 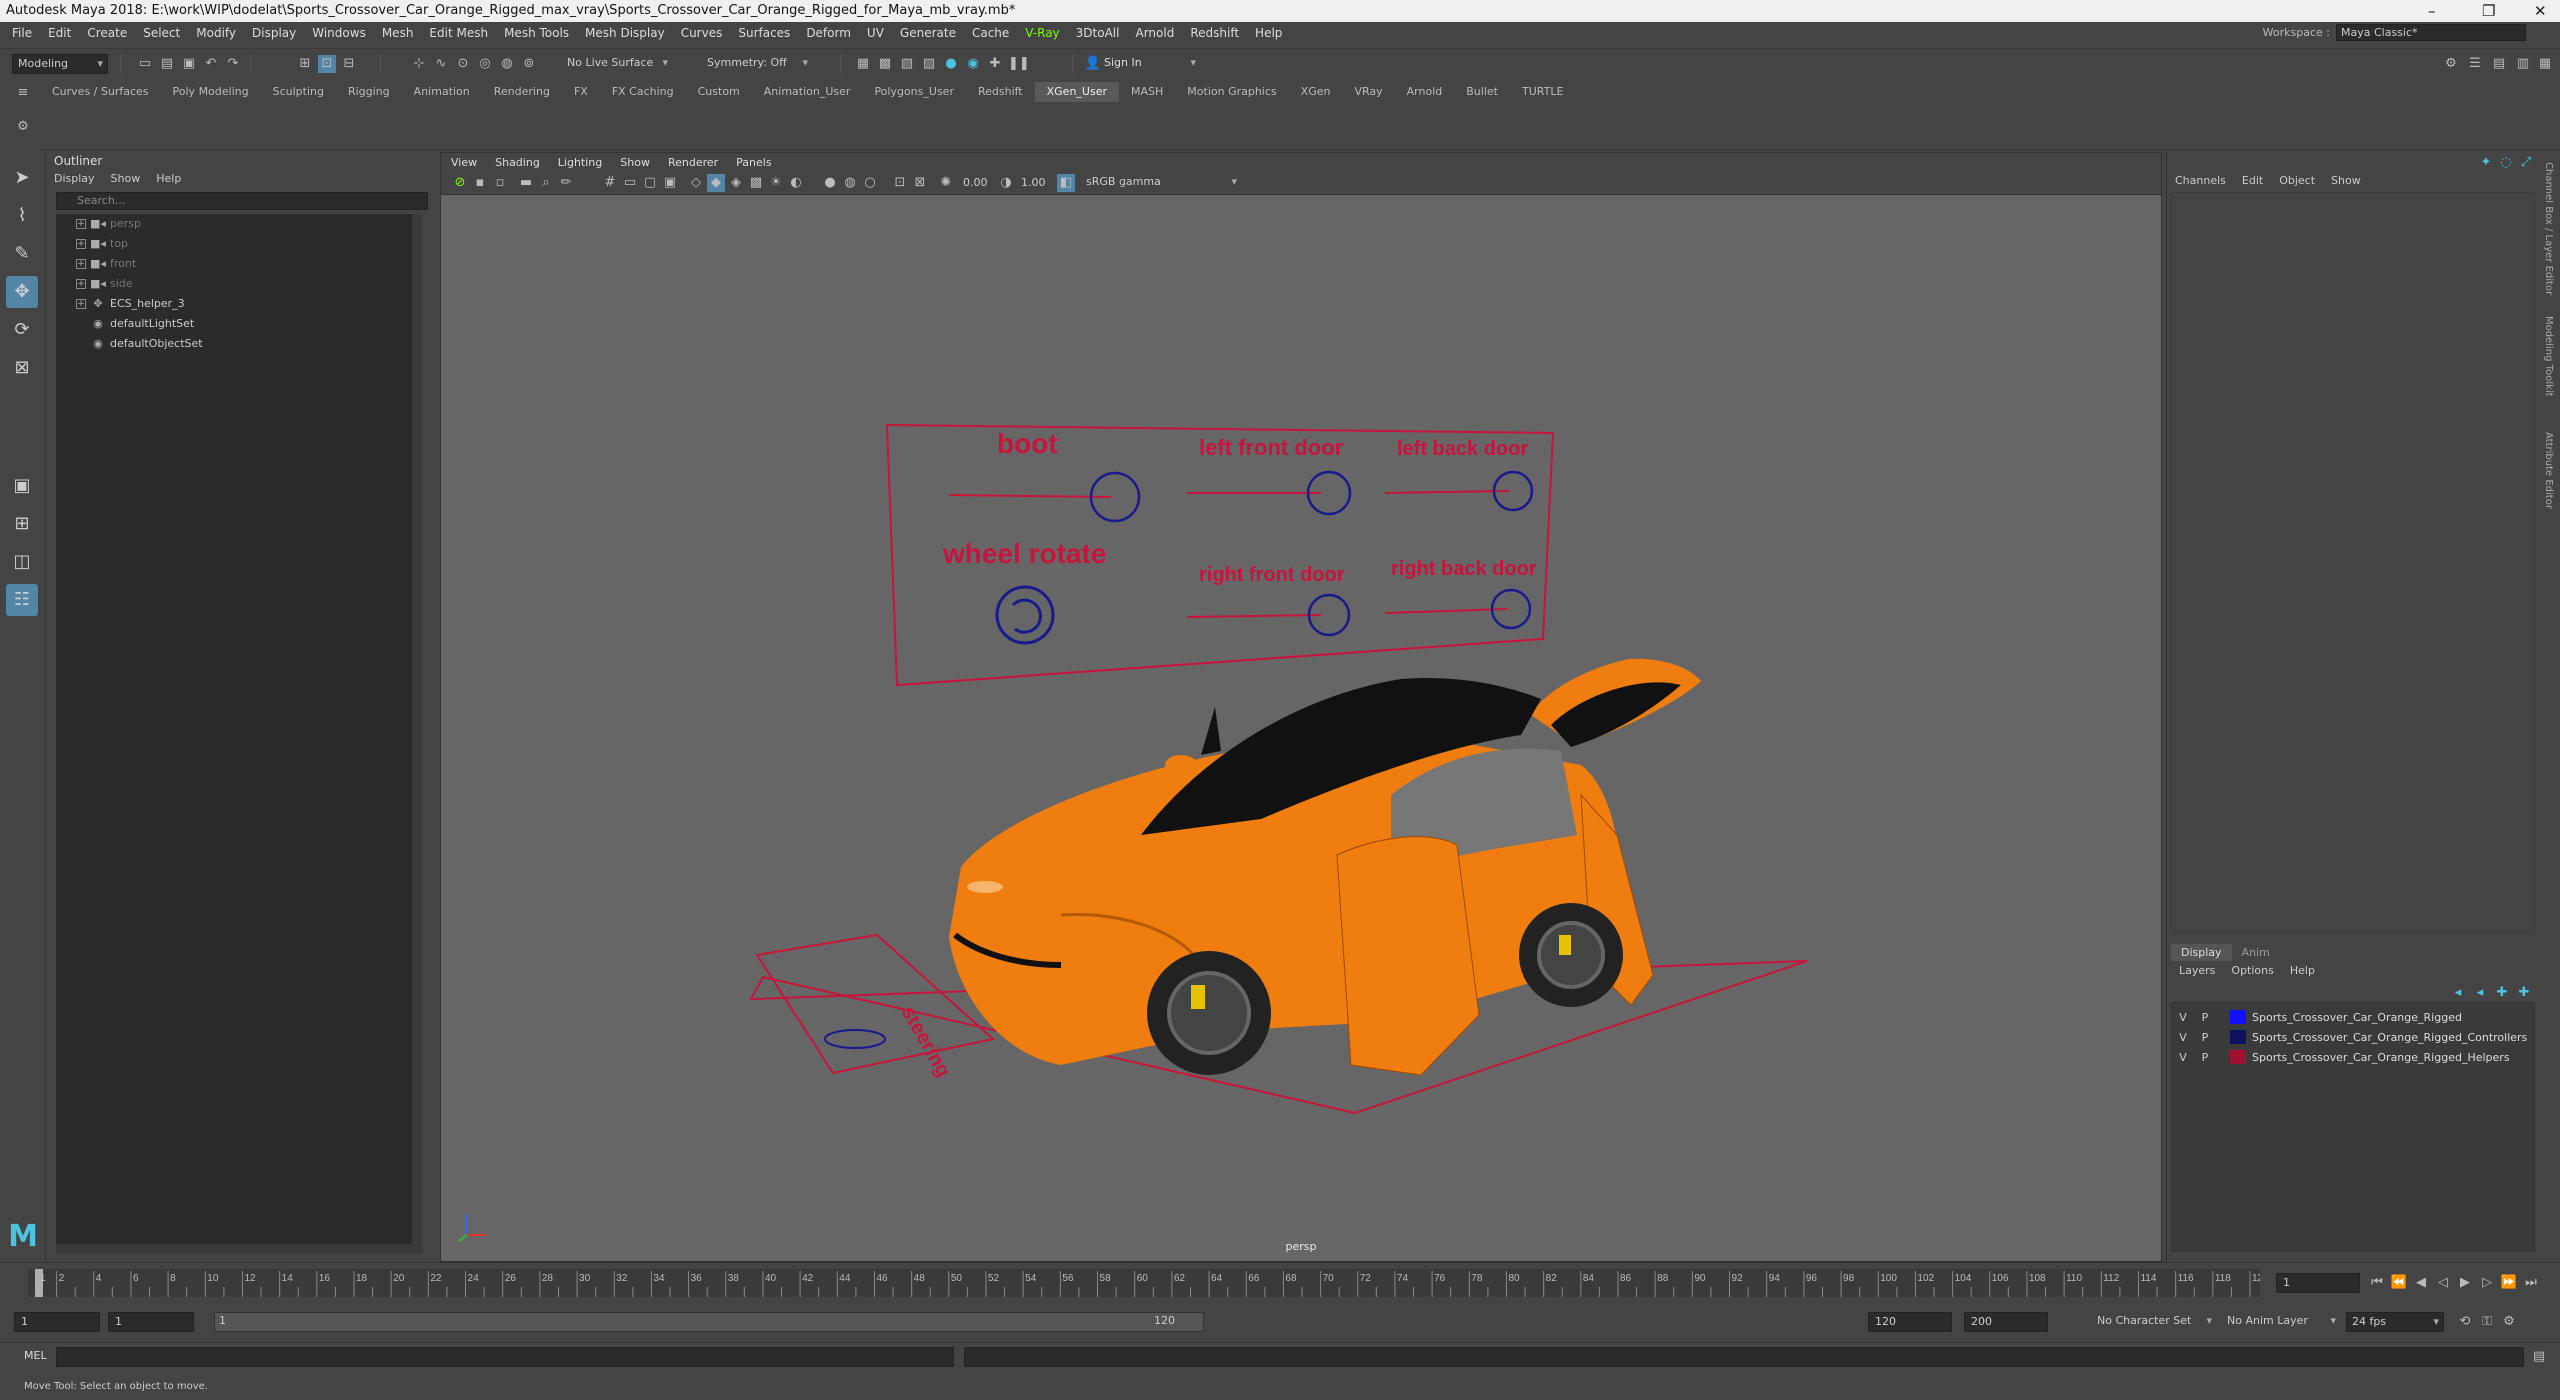 I want to click on menu-set-dropdown: Modeling, so click(x=60, y=64).